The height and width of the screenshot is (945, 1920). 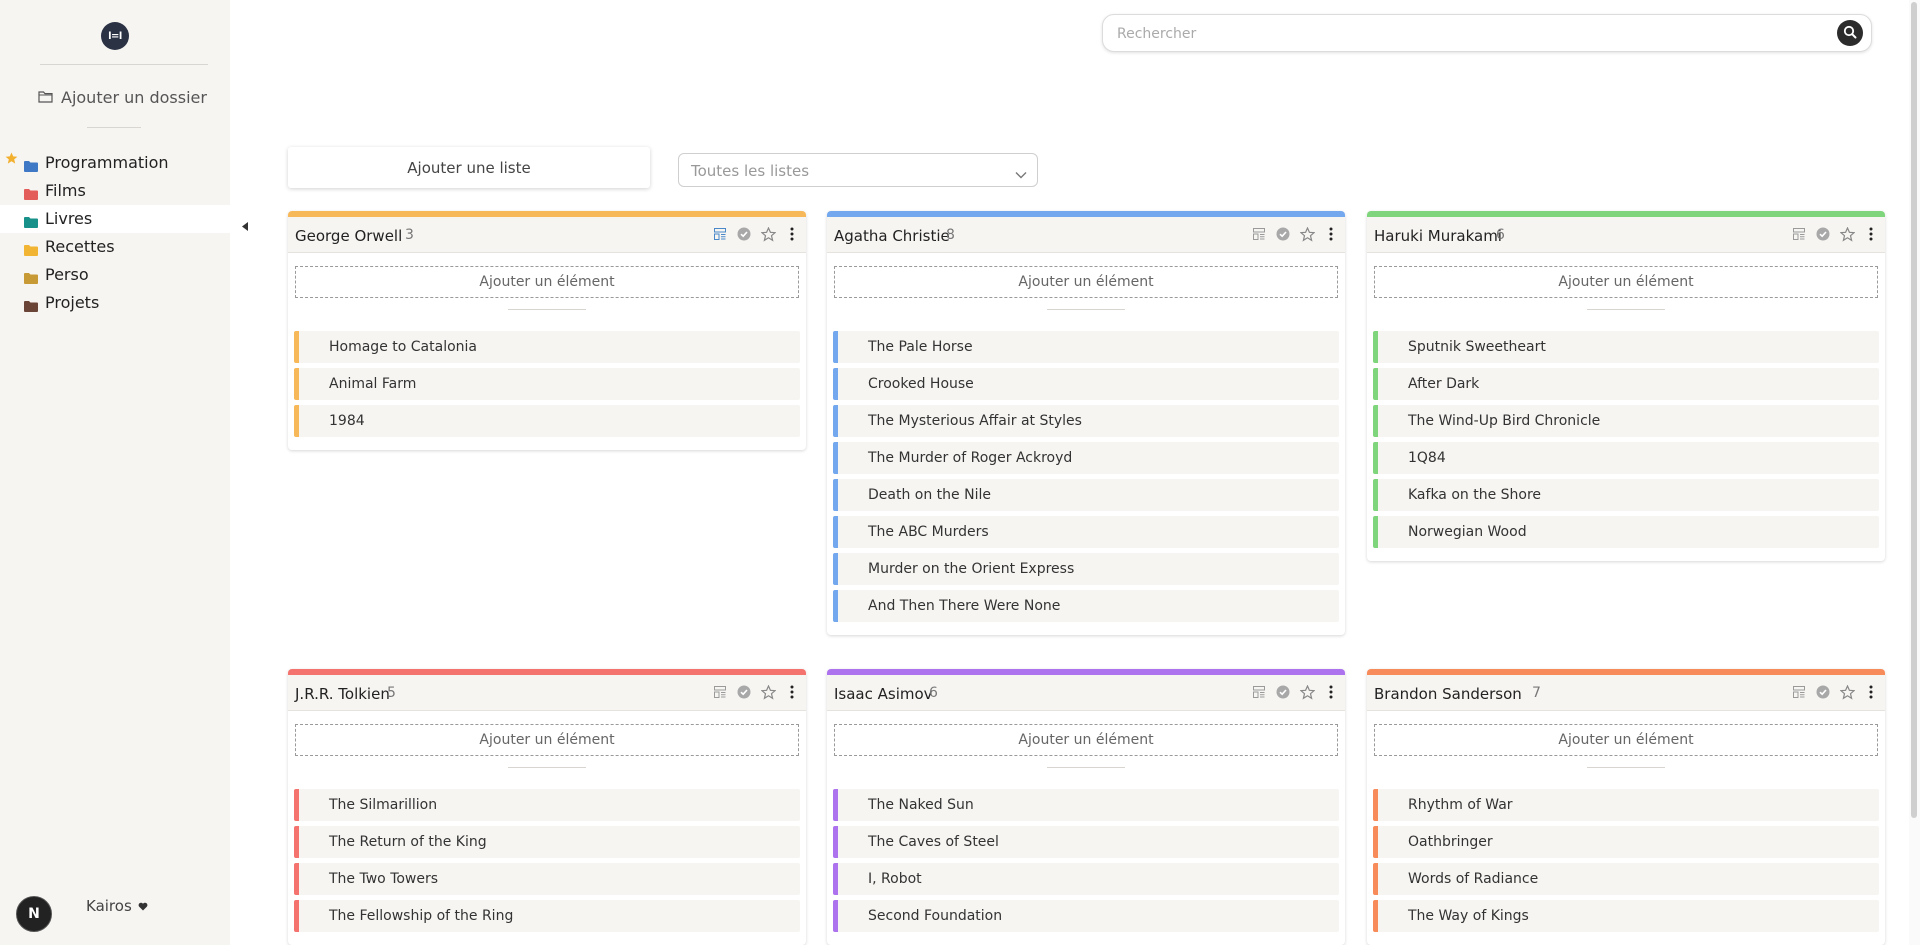 I want to click on avatar: N, so click(x=34, y=914).